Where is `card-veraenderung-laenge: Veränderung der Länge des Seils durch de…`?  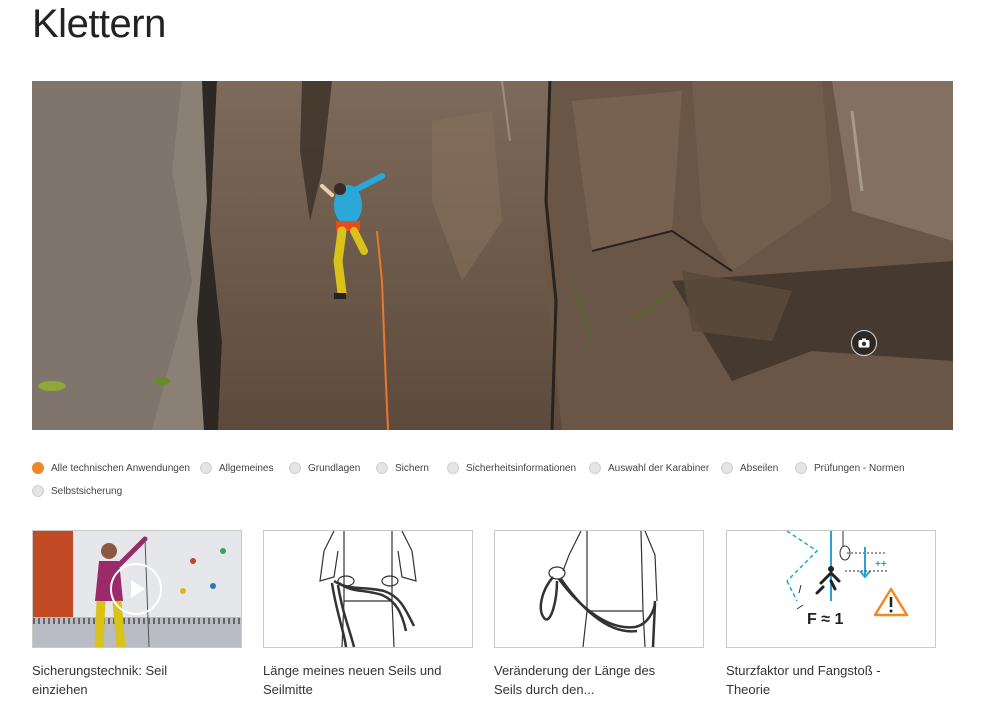 card-veraenderung-laenge: Veränderung der Länge des Seils durch de… is located at coordinates (599, 614).